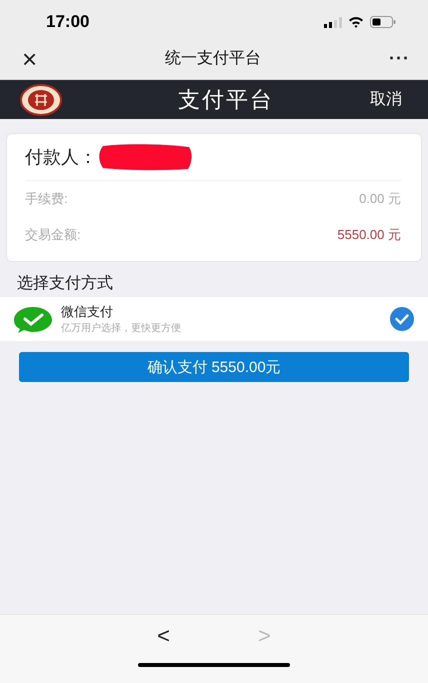 This screenshot has width=428, height=683. Describe the element at coordinates (380, 199) in the screenshot. I see `amount-value: 0.00 元` at that location.